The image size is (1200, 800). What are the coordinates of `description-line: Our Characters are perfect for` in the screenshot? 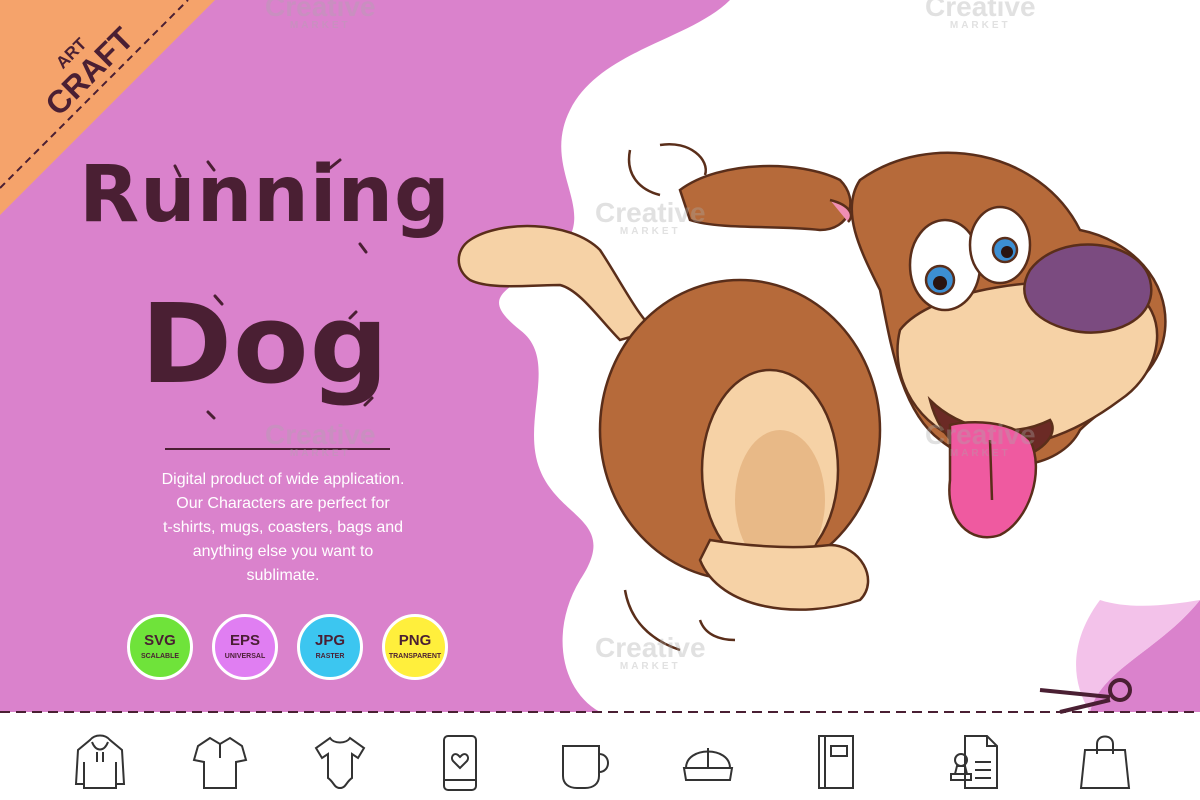 It's located at (283, 503).